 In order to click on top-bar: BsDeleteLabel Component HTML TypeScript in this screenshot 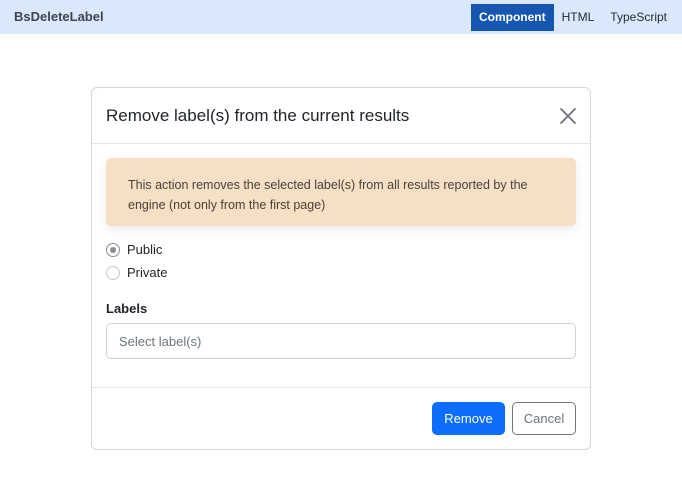, I will do `click(341, 17)`.